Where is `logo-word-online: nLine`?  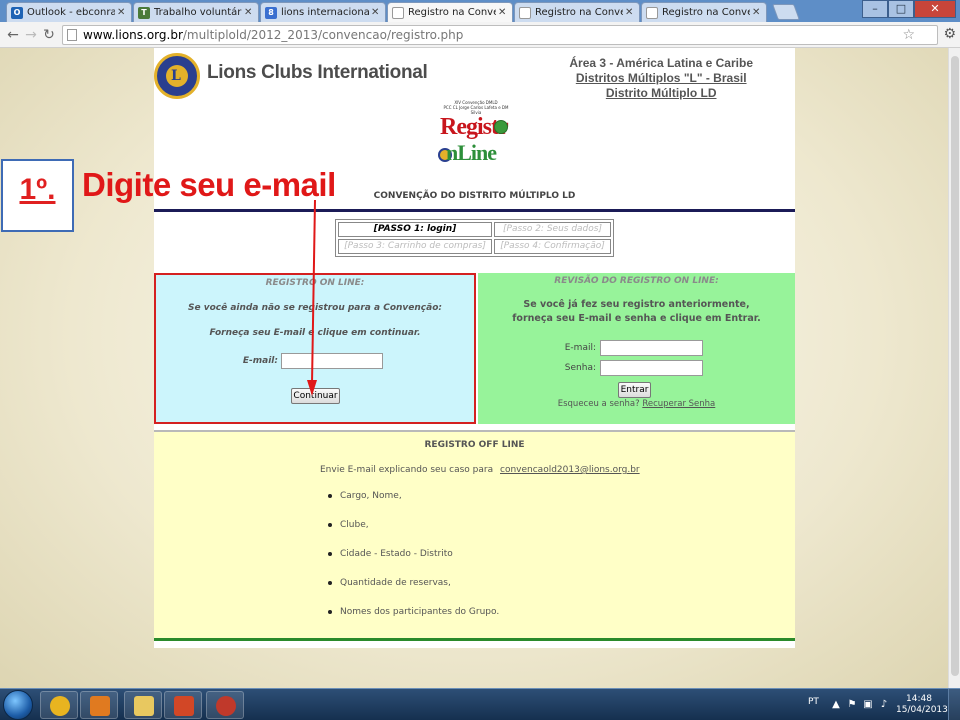 logo-word-online: nLine is located at coordinates (471, 152).